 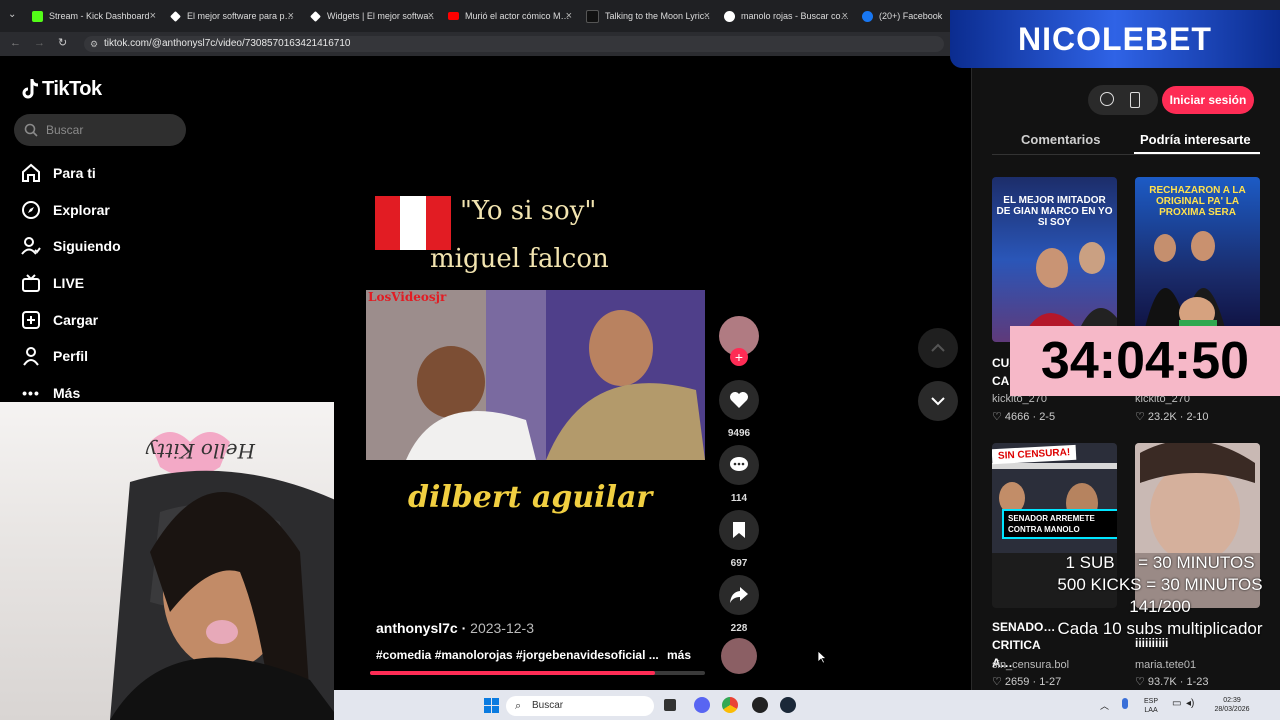 What do you see at coordinates (12, 14) in the screenshot?
I see `tab-list-button: ⌄` at bounding box center [12, 14].